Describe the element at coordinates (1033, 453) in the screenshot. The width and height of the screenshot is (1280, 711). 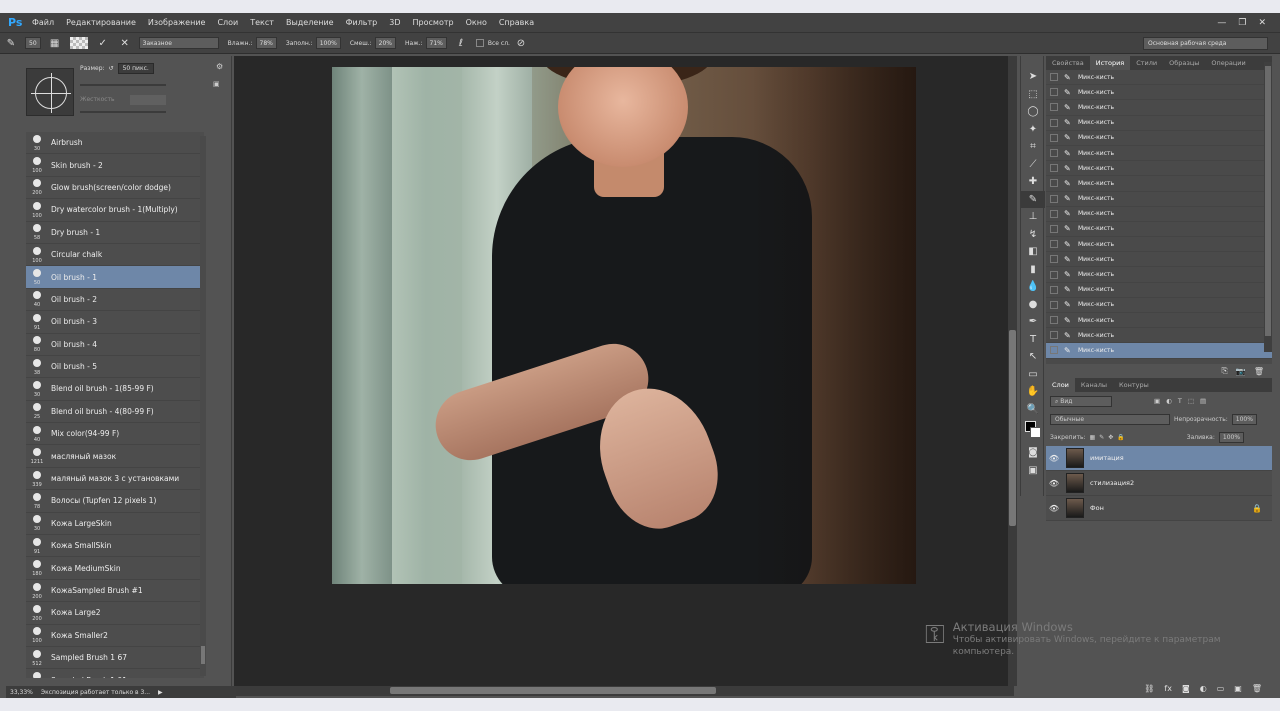
I see `quick-mask-icon: ◙` at that location.